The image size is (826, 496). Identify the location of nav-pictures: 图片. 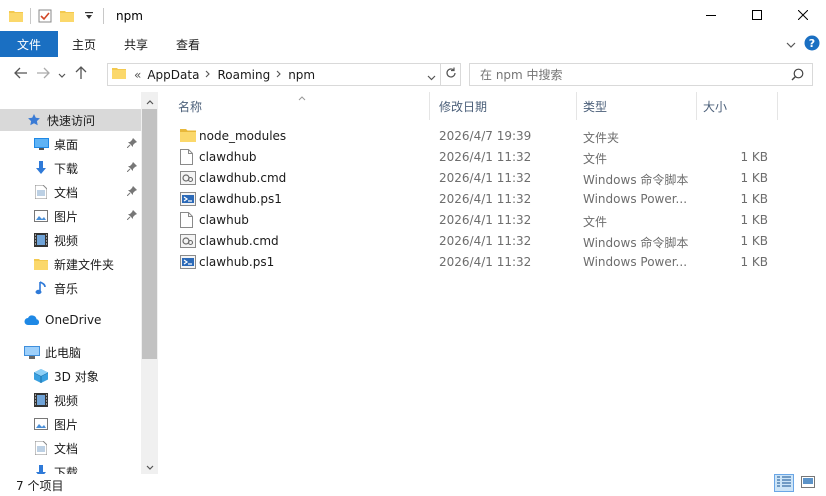
(70, 216).